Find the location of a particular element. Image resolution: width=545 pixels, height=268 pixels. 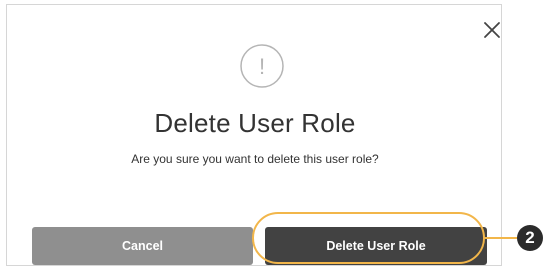

cancel-button: Cancel is located at coordinates (142, 246).